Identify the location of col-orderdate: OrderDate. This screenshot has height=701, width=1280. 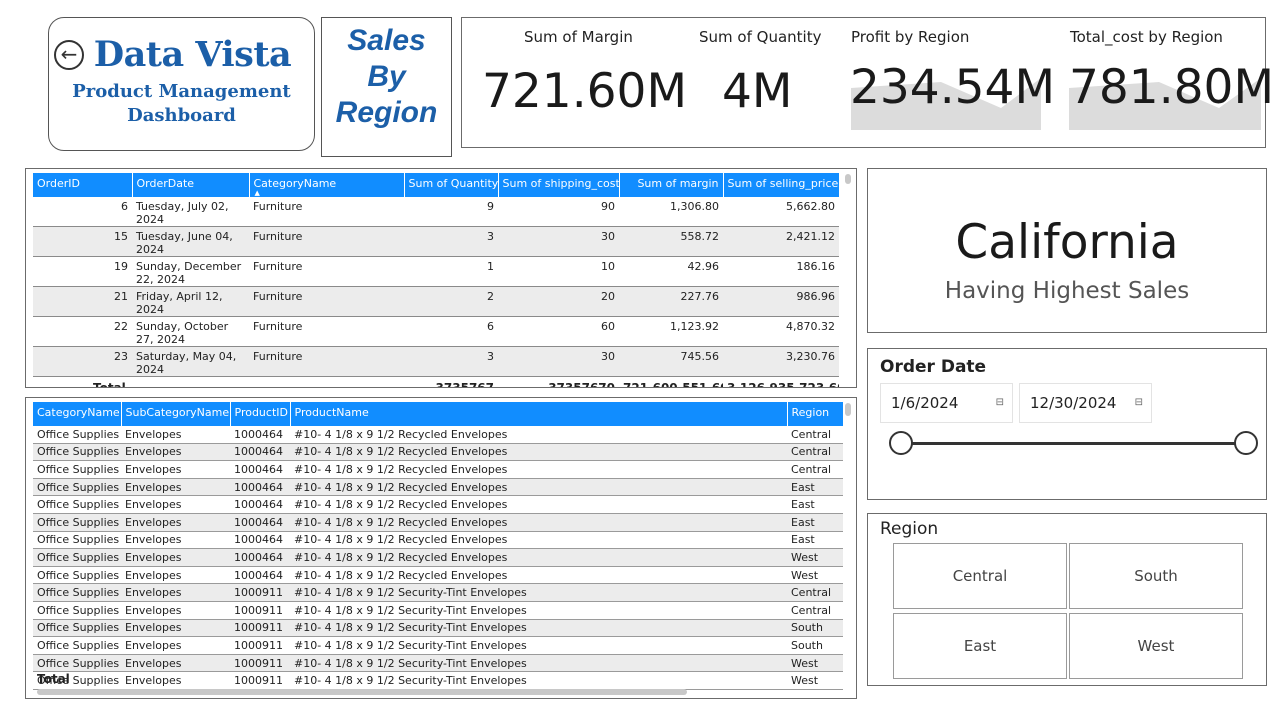
(191, 185).